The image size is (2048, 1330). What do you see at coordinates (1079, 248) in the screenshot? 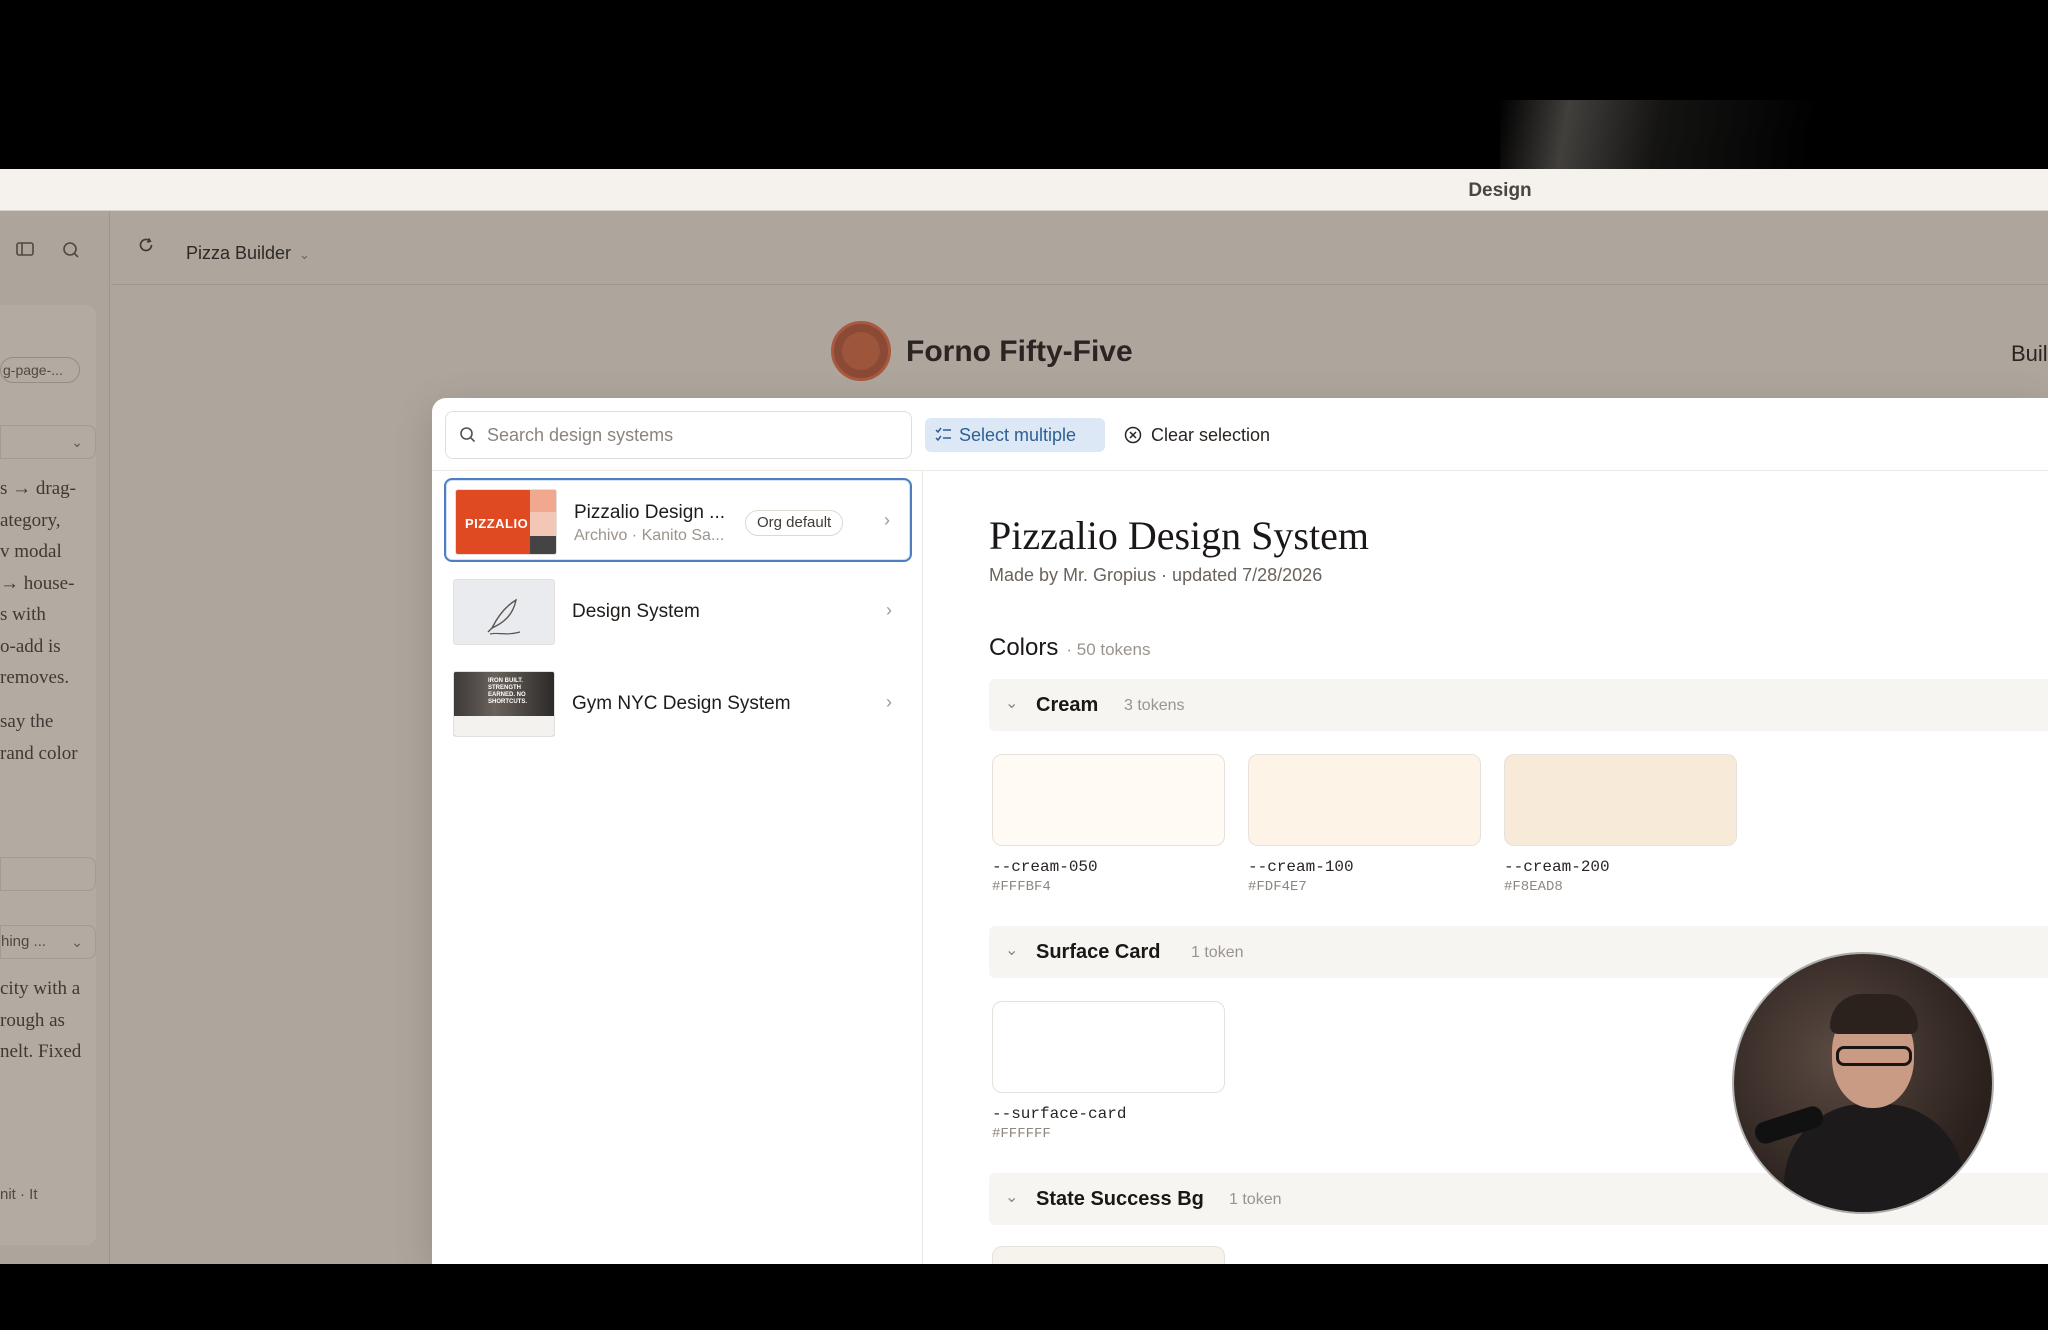
I see `top-toolbar: Pizza Builder ⌄` at bounding box center [1079, 248].